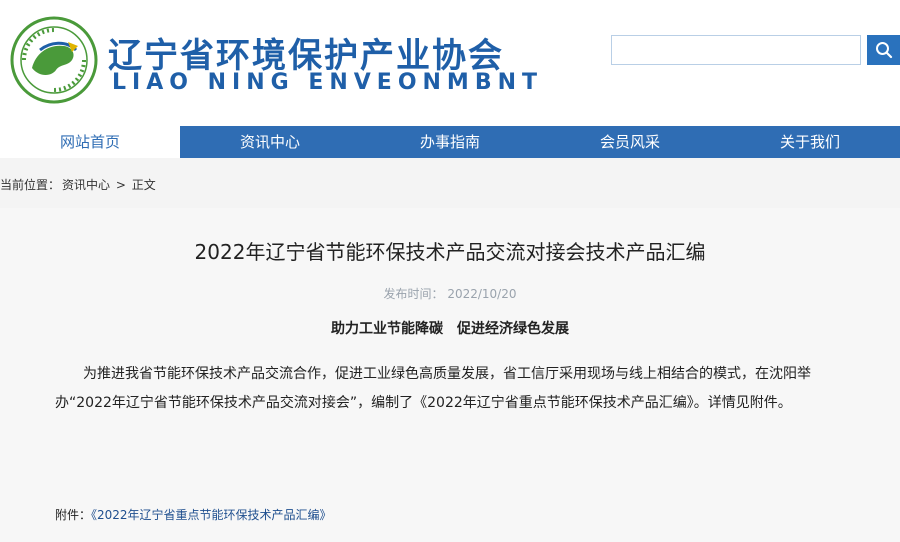 This screenshot has width=900, height=542. Describe the element at coordinates (810, 142) in the screenshot. I see `nav-item-about: 关于我们` at that location.